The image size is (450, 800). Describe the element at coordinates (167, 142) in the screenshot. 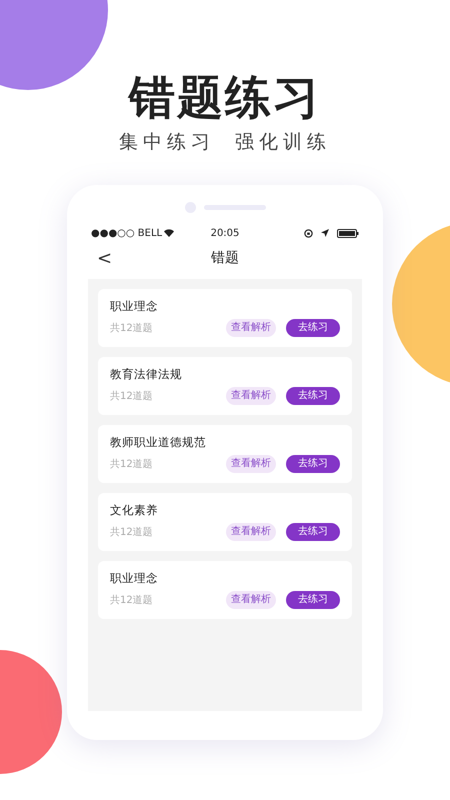

I see `subtitle-text: 集中练习` at that location.